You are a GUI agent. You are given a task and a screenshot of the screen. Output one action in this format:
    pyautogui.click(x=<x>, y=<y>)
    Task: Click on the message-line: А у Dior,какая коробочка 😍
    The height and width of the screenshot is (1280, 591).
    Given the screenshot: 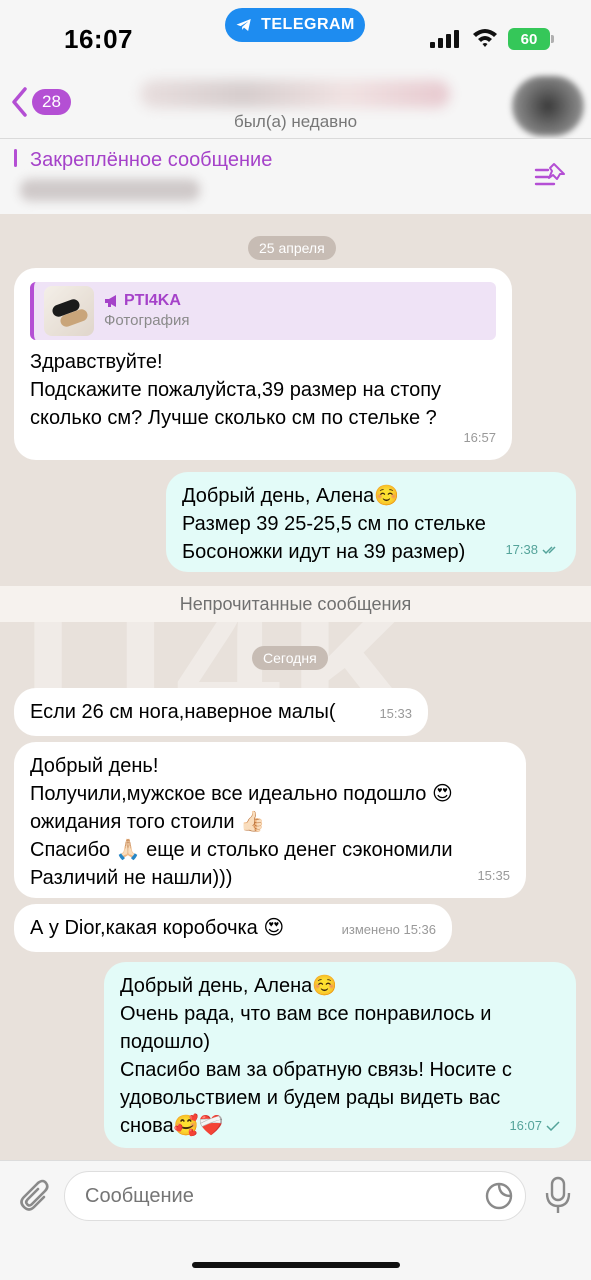 What is the action you would take?
    pyautogui.click(x=157, y=928)
    